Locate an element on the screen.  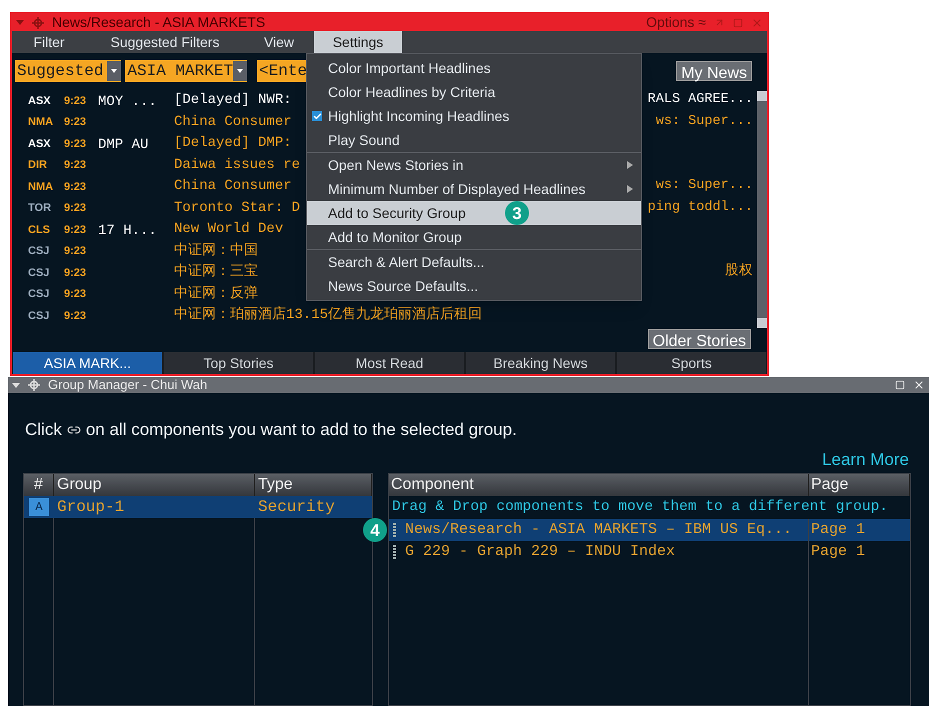
menu-tab: Suggested Filters is located at coordinates (165, 42).